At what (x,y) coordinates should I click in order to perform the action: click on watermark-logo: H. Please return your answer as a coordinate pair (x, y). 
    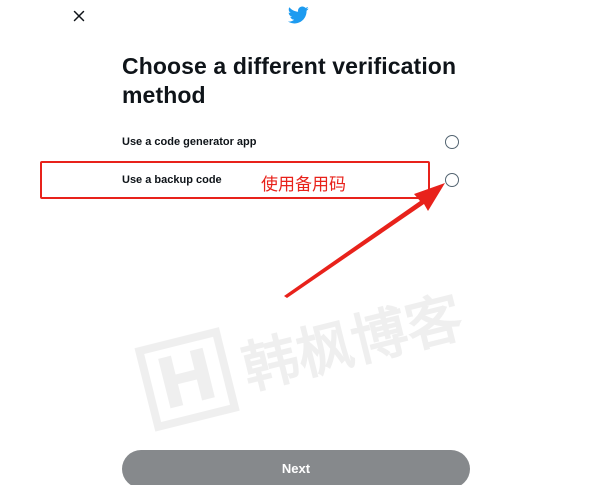
    Looking at the image, I should click on (187, 379).